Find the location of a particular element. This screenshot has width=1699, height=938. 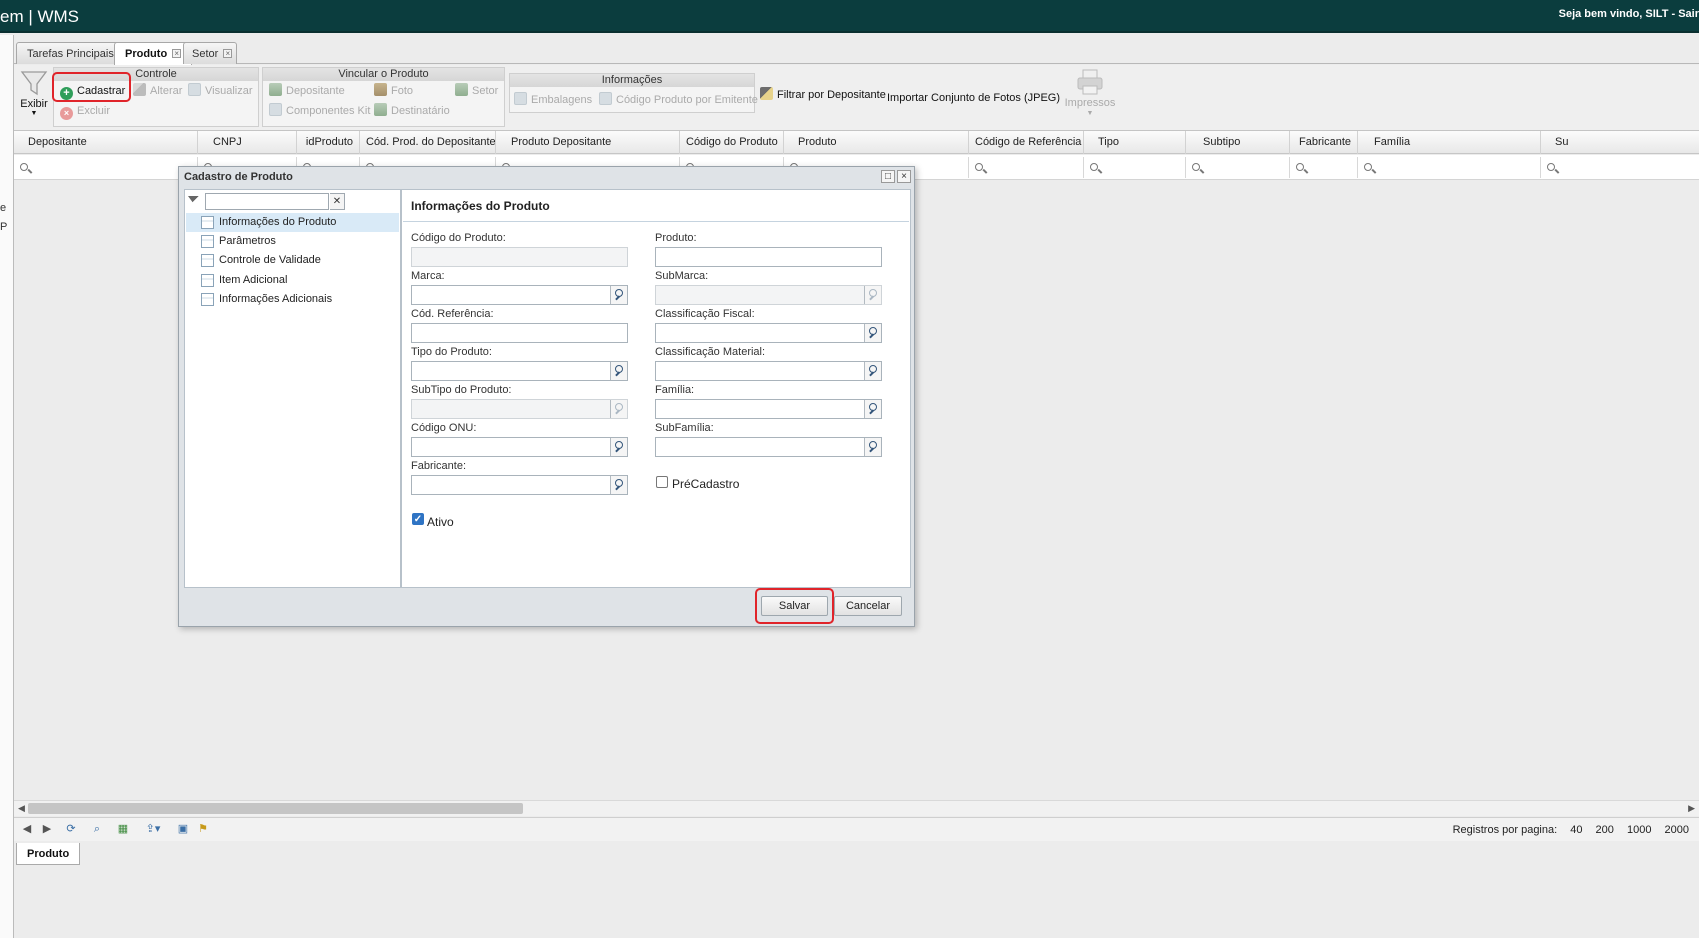

tab-tarefas-principais: Tarefas Principais is located at coordinates (70, 53).